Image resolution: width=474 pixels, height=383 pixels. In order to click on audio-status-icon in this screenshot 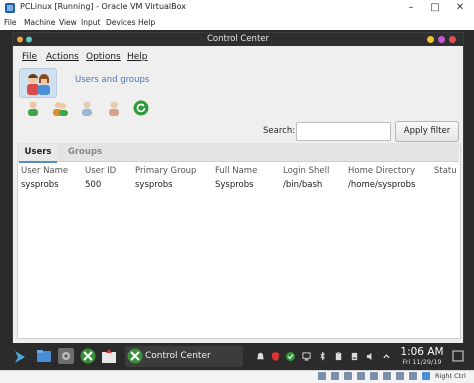, I will do `click(348, 376)`.